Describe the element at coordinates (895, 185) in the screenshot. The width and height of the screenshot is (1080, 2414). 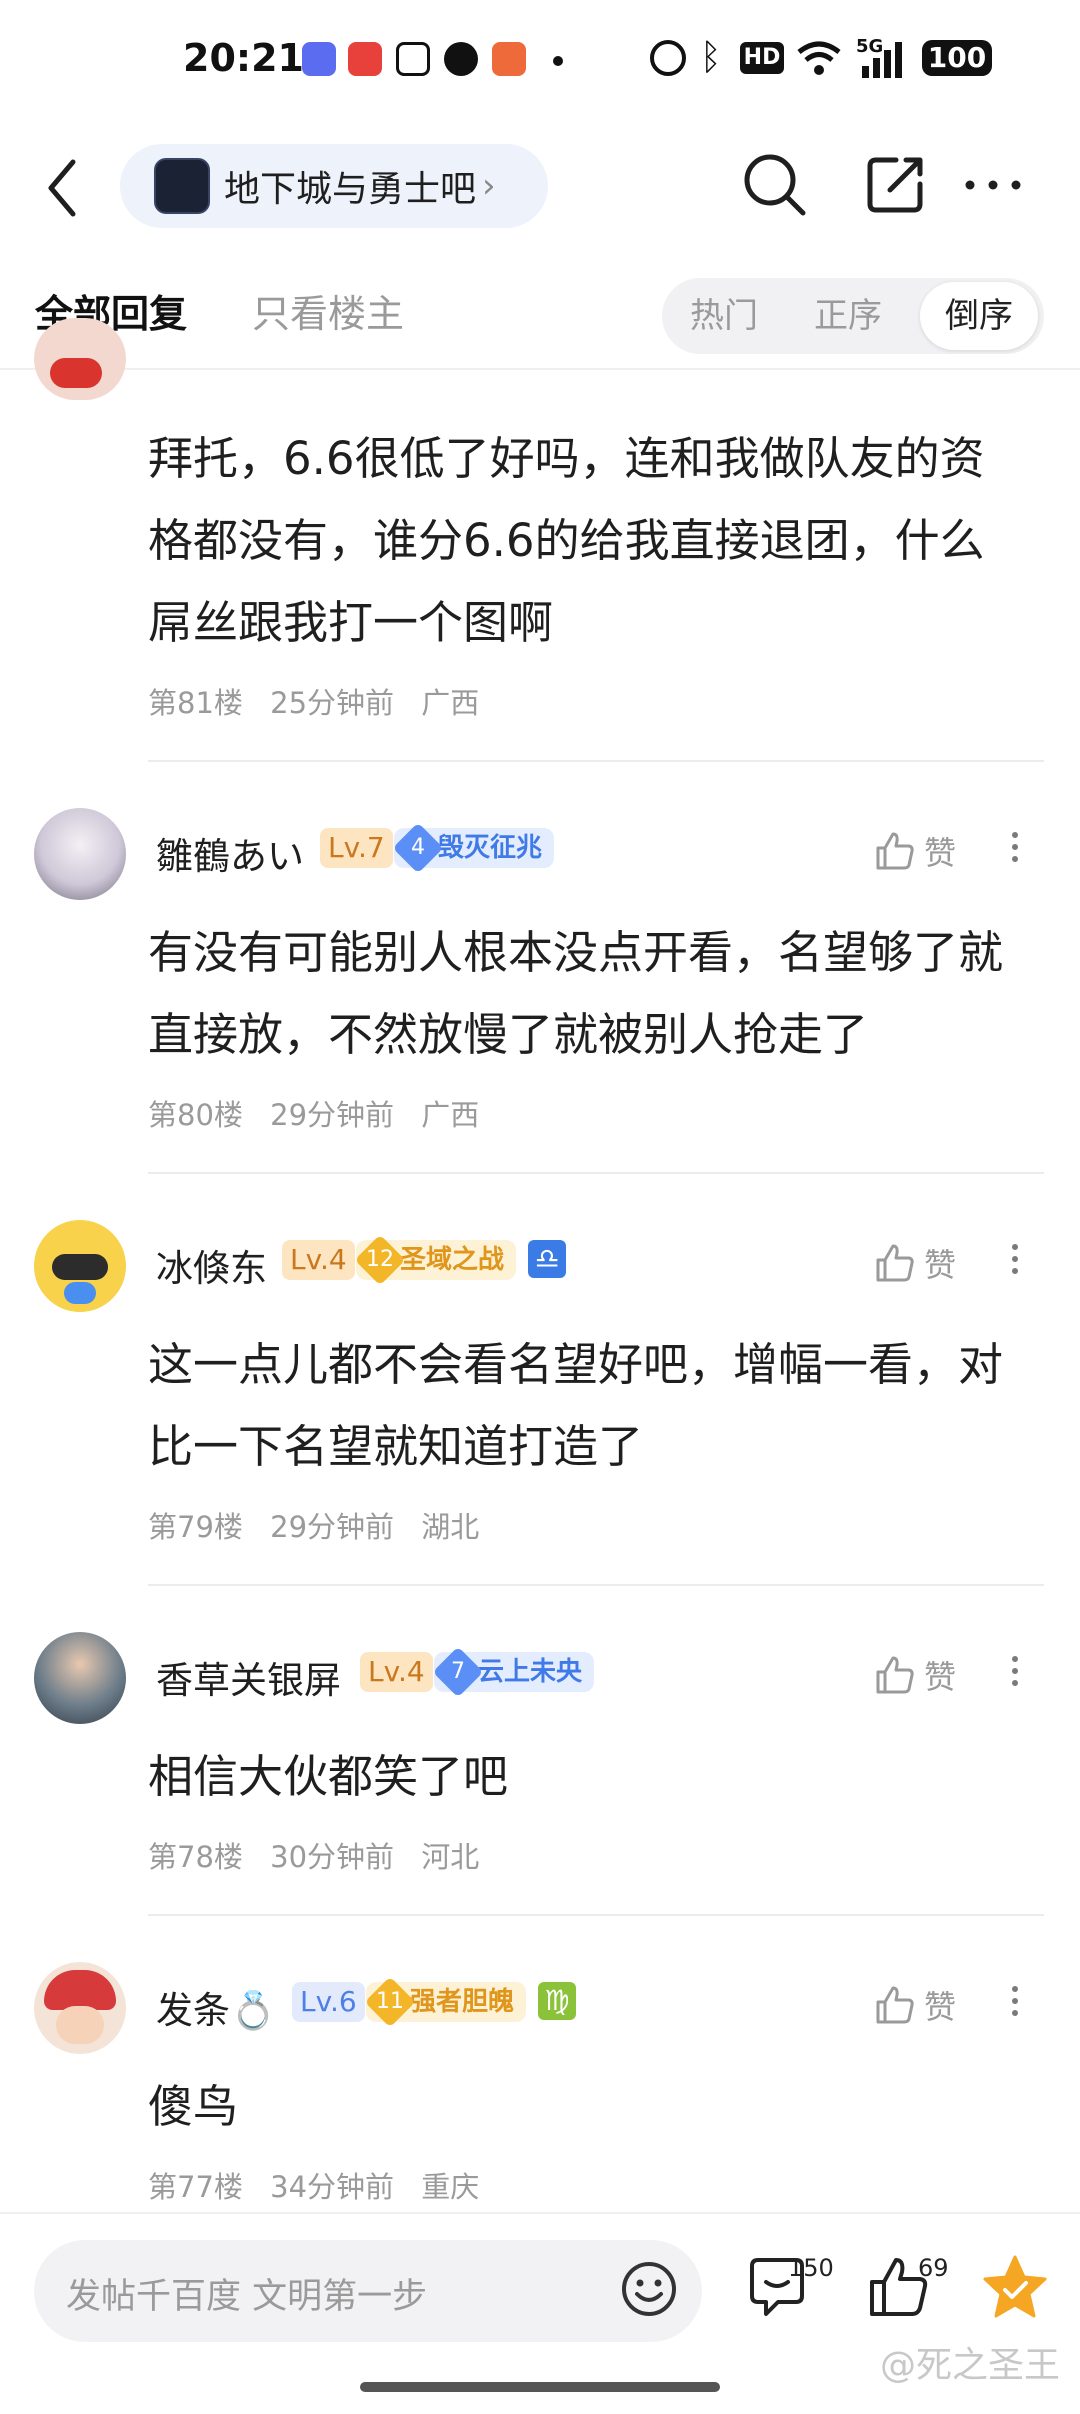
I see `share-edit-icon` at that location.